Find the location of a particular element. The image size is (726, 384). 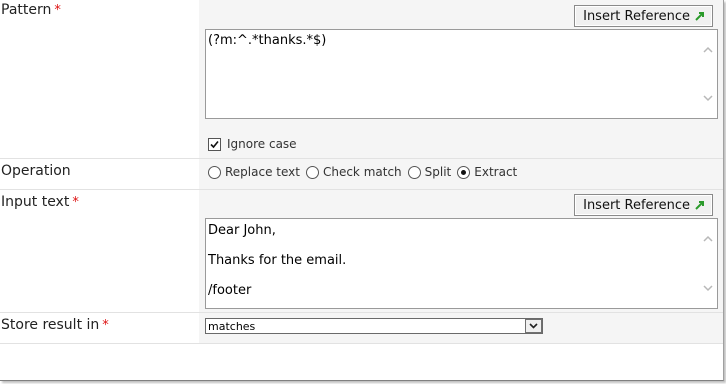

radio-check-match: Check match is located at coordinates (353, 172).